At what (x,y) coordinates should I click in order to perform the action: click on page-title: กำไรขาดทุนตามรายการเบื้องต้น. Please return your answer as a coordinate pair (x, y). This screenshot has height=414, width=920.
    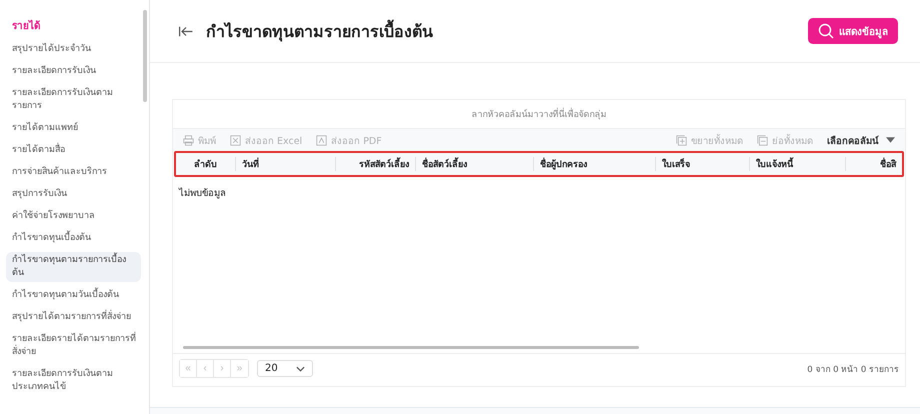
    Looking at the image, I should click on (319, 31).